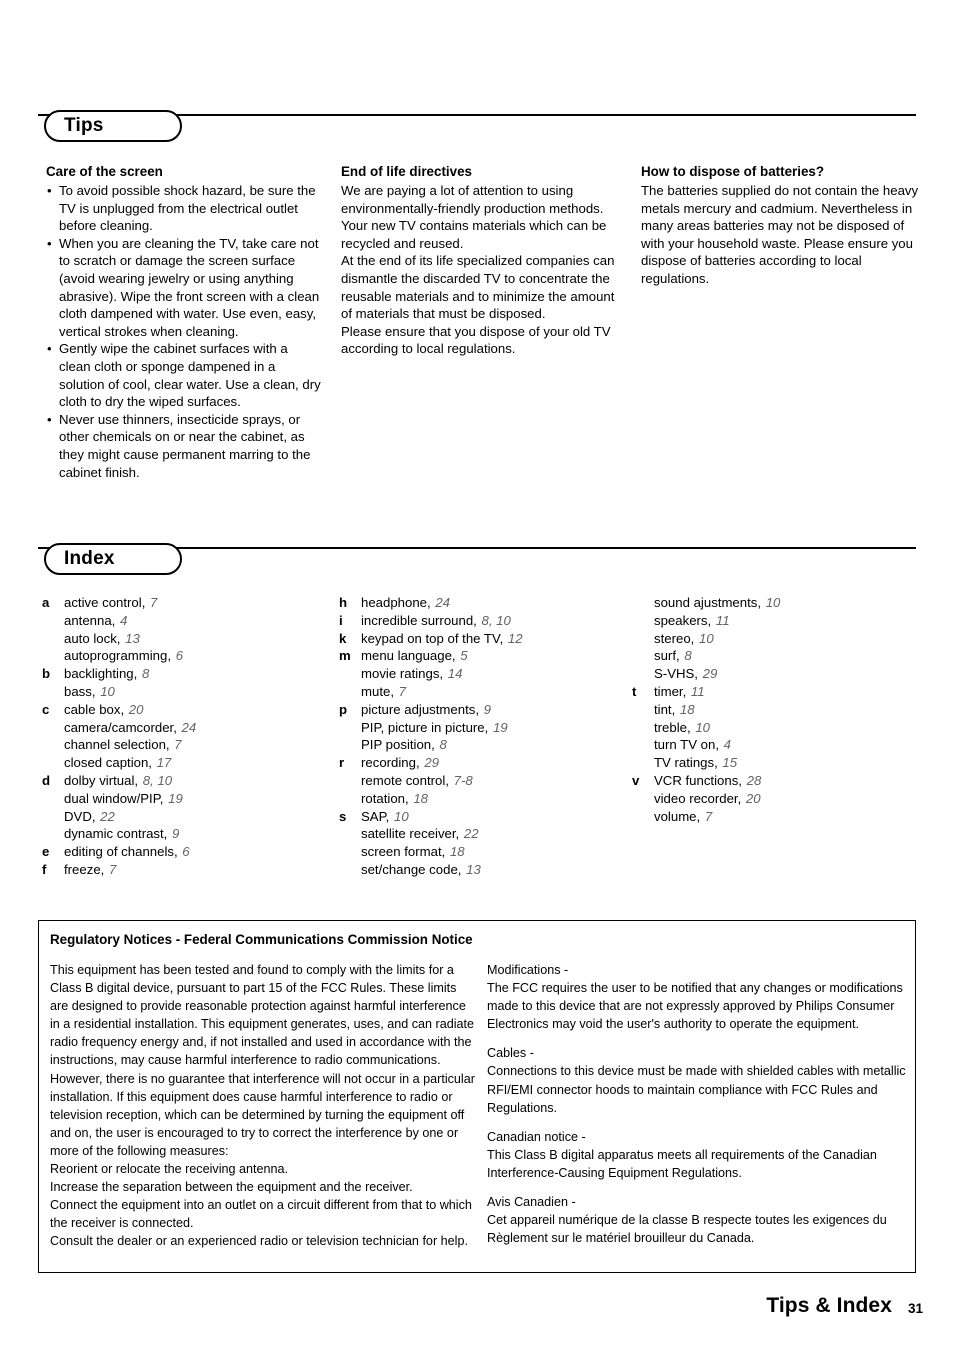 The image size is (954, 1349). I want to click on index-page-number: 20, so click(134, 709).